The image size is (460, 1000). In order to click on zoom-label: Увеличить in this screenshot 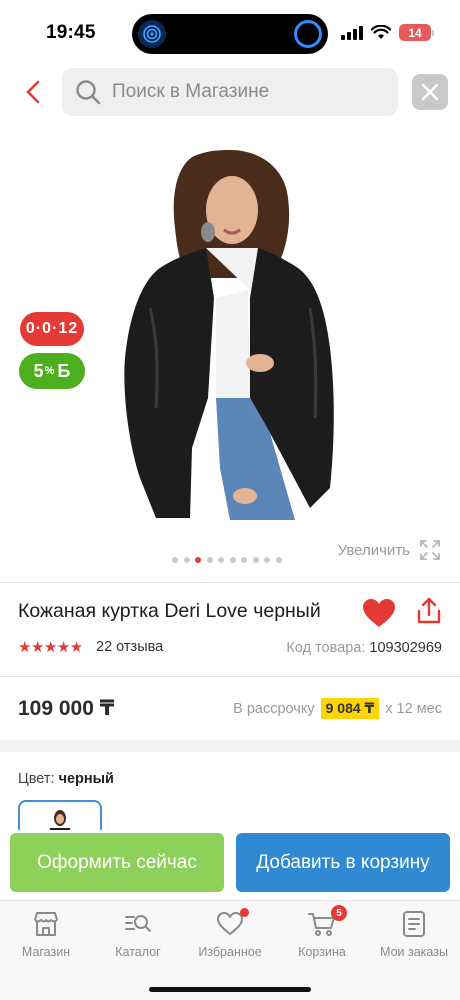, I will do `click(373, 550)`.